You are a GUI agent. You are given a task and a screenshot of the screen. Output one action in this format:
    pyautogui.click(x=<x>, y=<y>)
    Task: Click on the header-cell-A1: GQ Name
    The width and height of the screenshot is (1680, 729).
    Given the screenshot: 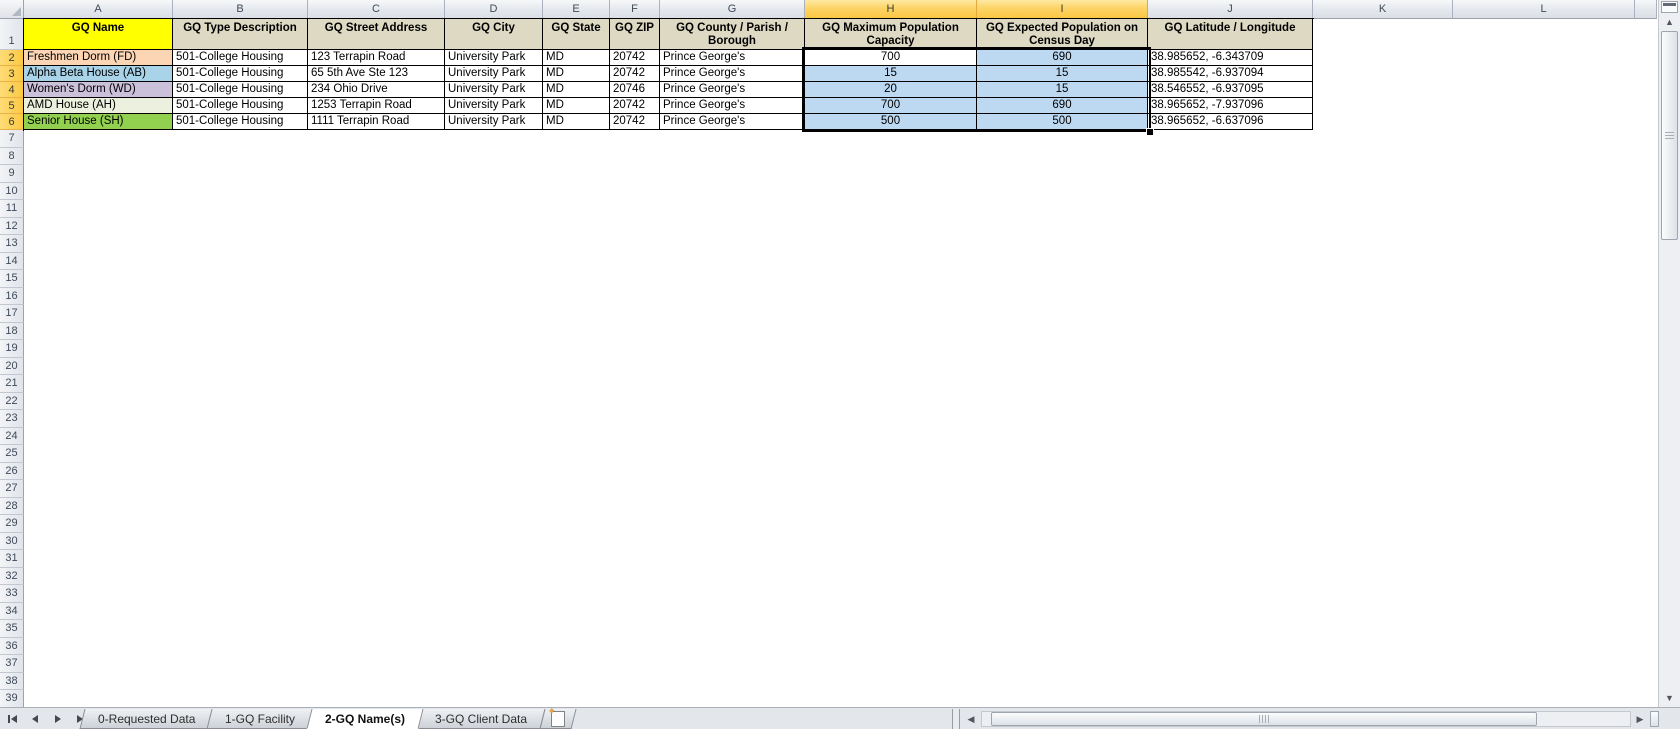 What is the action you would take?
    pyautogui.click(x=98, y=34)
    